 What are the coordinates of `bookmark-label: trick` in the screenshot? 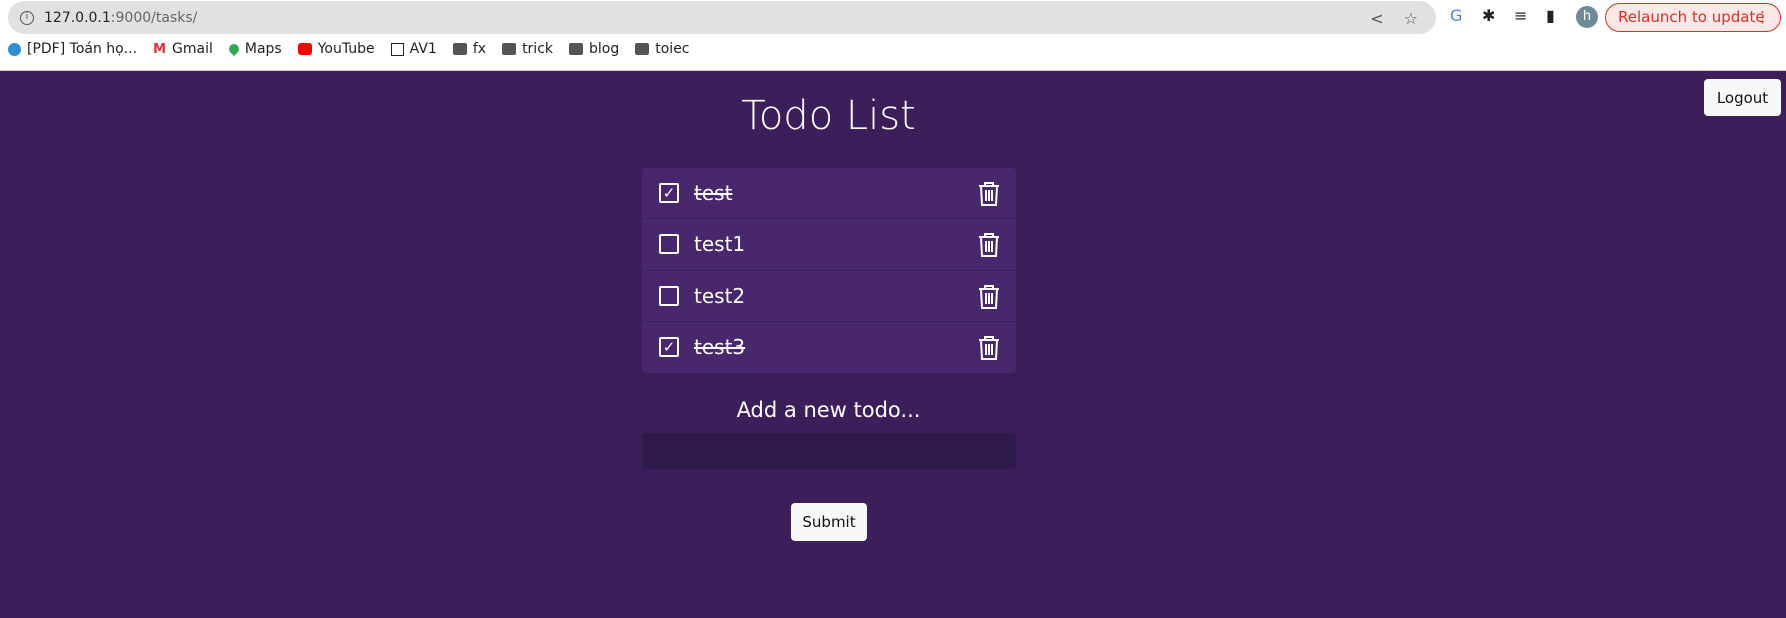 It's located at (538, 49).